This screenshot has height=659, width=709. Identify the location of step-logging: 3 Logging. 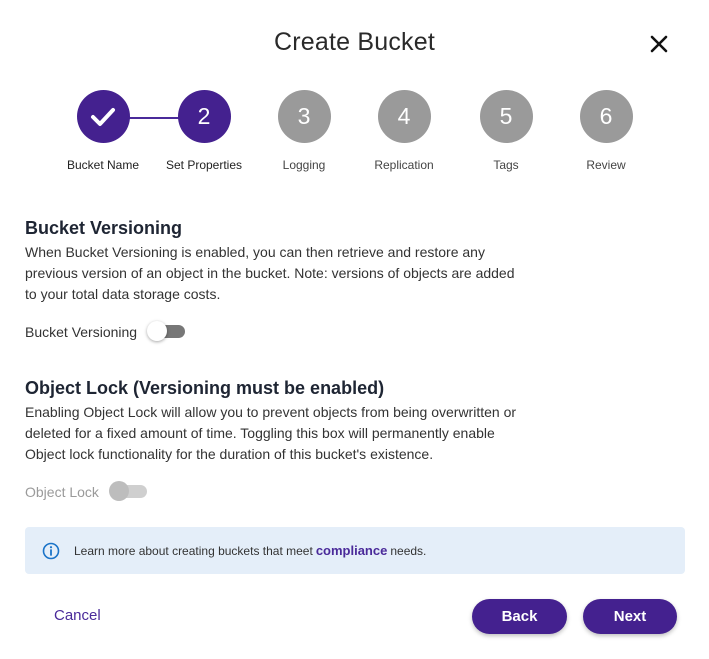
(304, 131).